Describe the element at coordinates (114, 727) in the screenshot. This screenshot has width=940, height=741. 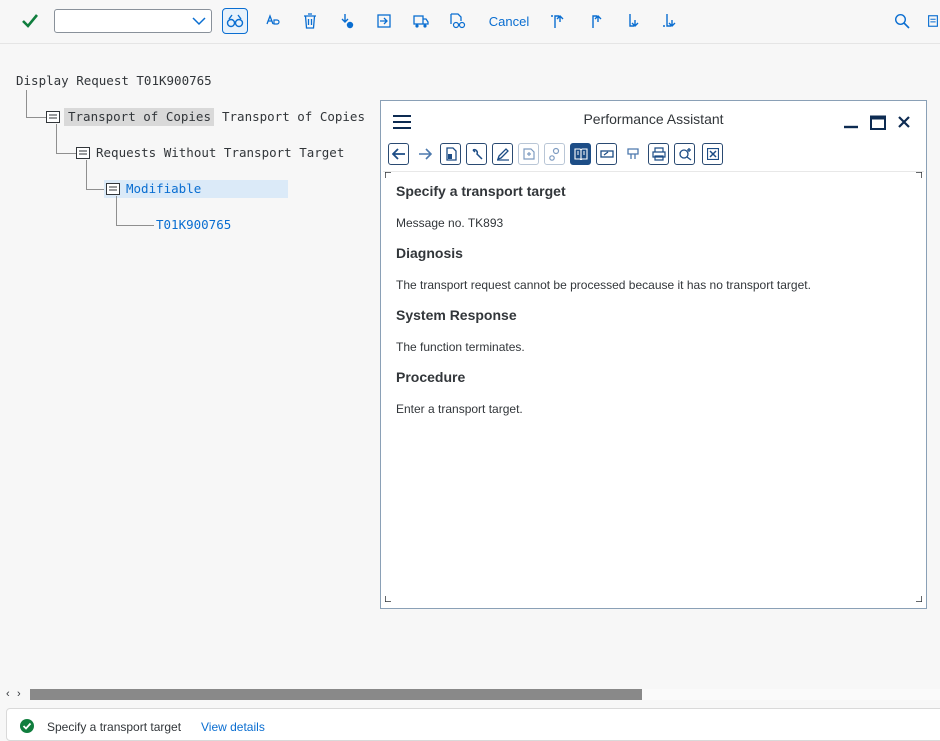
I see `status-message: Specify a transport target` at that location.